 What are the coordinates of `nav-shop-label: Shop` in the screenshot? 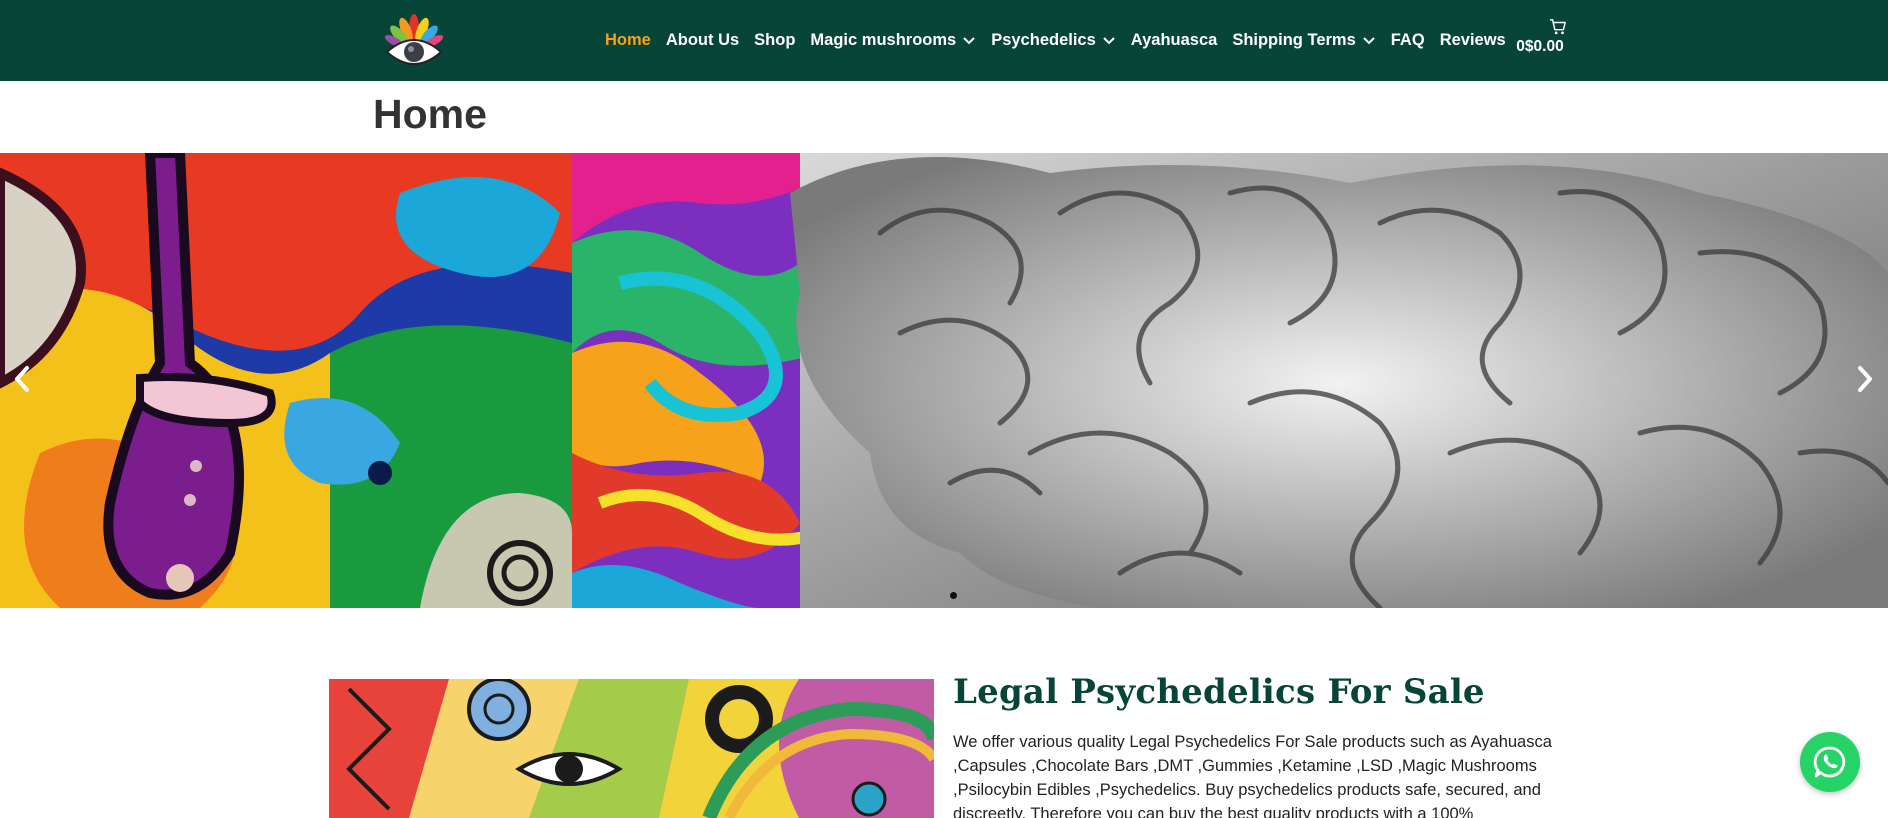 It's located at (775, 40).